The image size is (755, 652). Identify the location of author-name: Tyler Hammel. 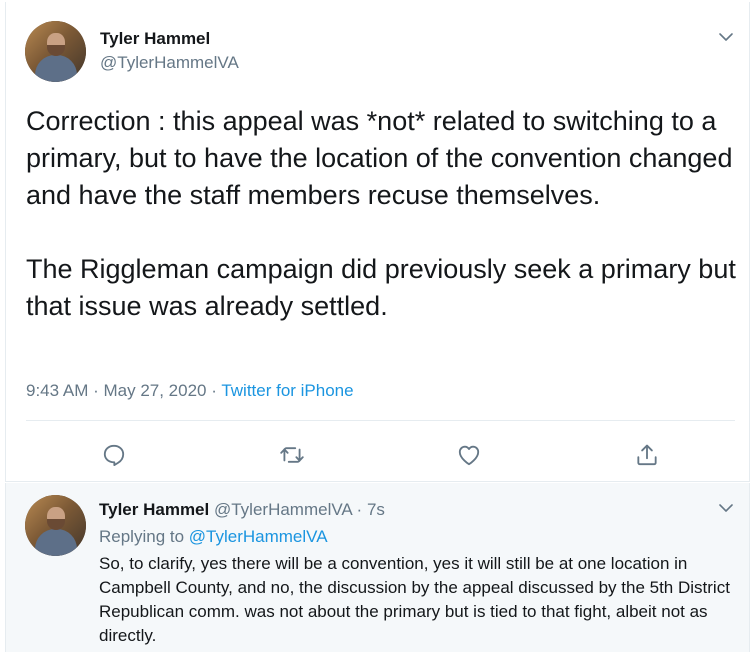
(155, 39).